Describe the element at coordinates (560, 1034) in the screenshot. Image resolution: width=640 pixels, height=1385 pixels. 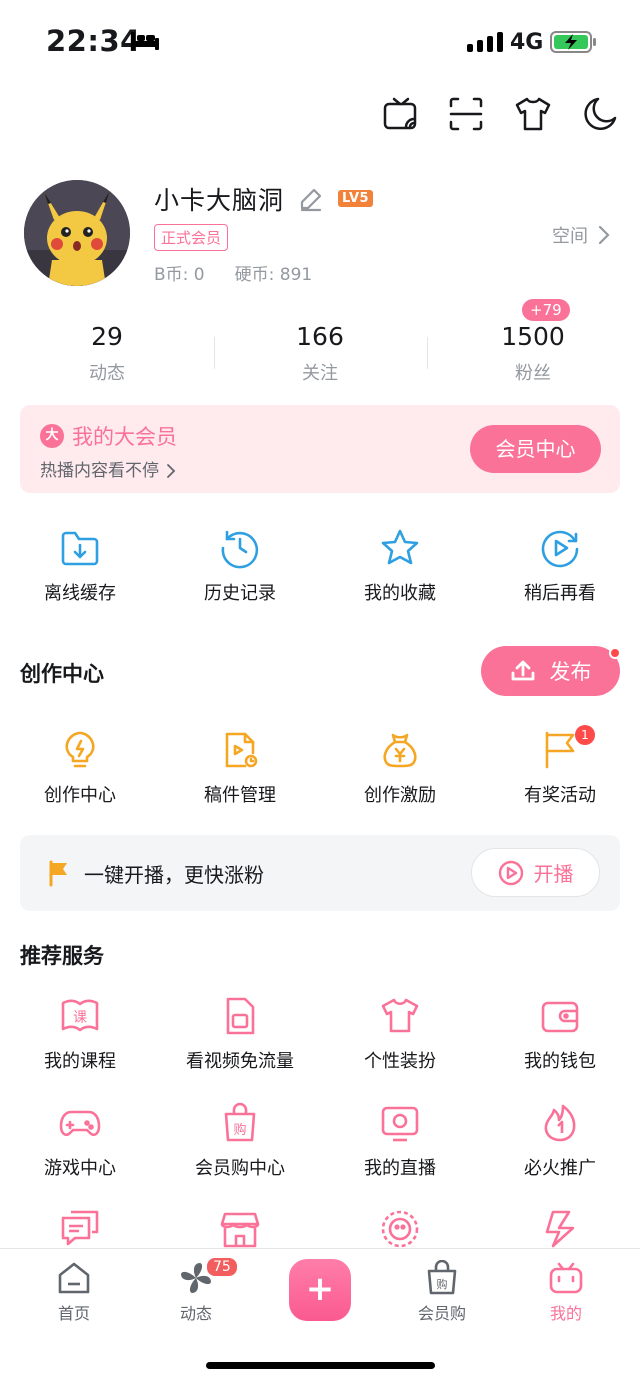
I see `wallet-item: 我的钱包` at that location.